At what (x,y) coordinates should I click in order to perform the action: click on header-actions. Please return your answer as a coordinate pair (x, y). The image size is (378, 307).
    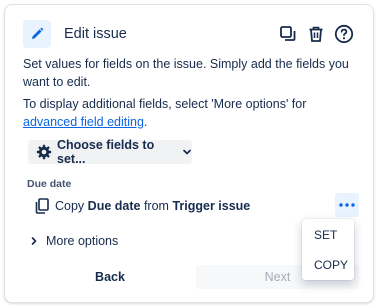
    Looking at the image, I should click on (316, 34).